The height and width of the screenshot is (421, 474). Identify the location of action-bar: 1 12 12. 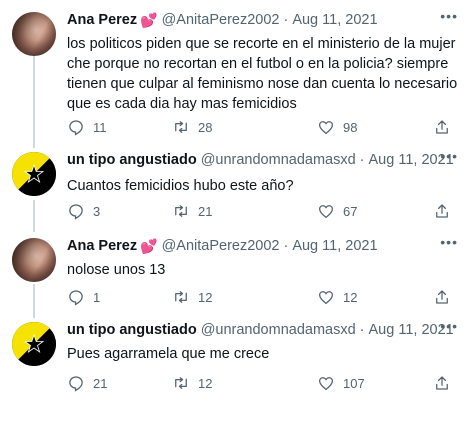
(264, 298).